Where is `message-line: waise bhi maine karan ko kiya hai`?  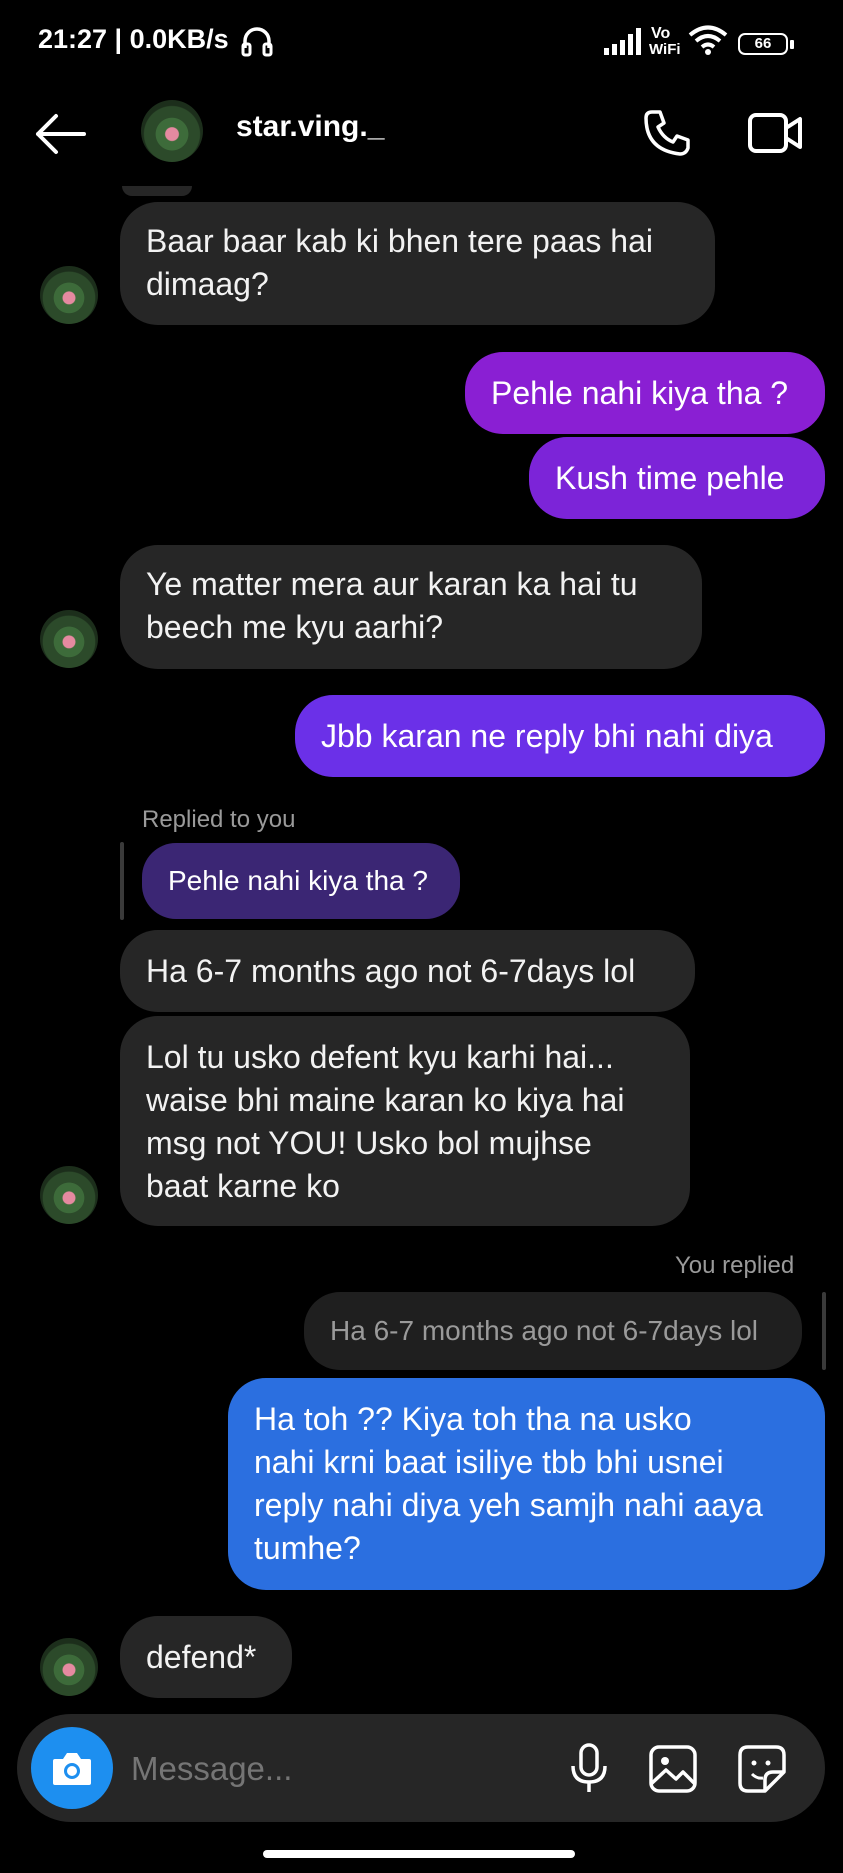 message-line: waise bhi maine karan ko kiya hai is located at coordinates (385, 1100).